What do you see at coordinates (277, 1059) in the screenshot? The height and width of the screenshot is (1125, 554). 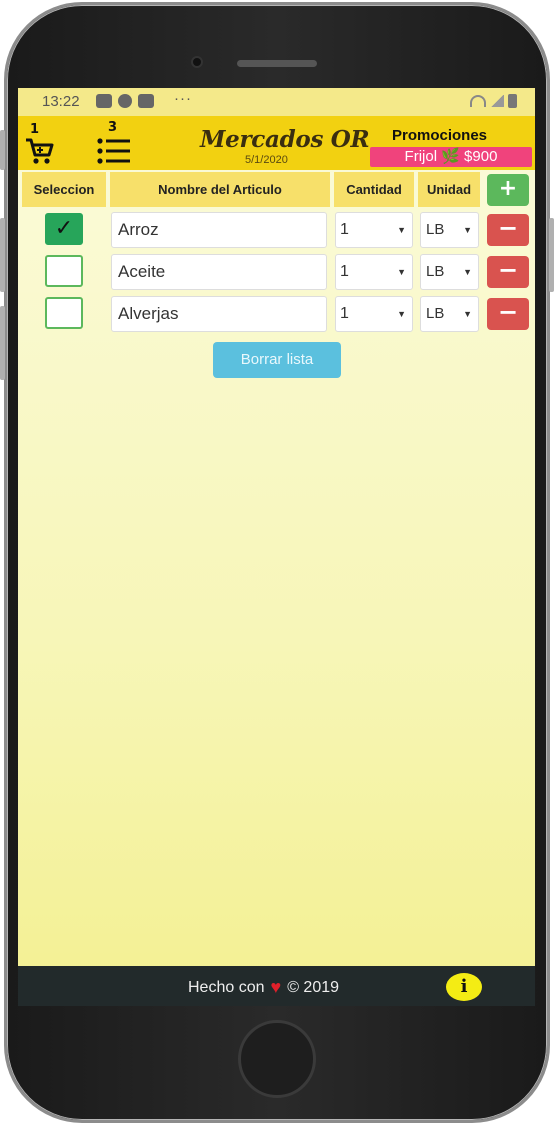 I see `home-button` at bounding box center [277, 1059].